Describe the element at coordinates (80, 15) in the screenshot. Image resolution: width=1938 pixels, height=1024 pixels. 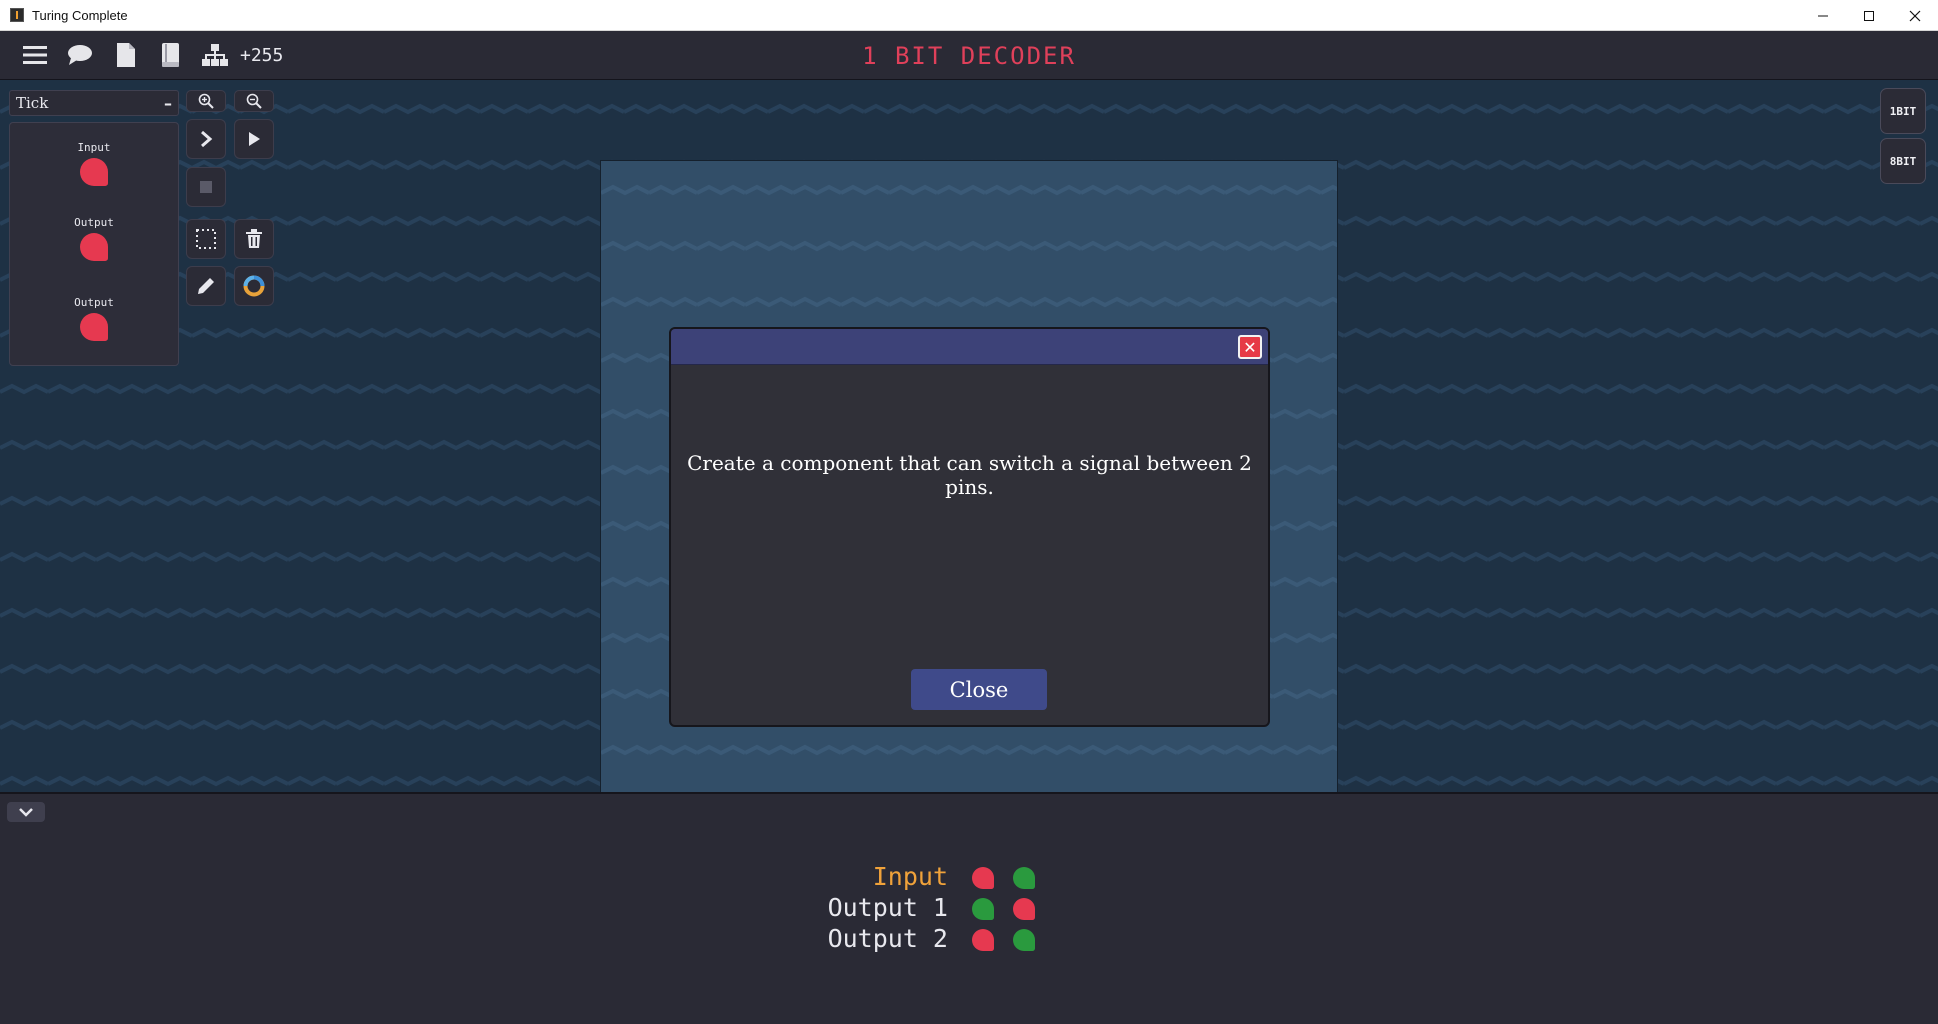
I see `window-title: Turing Complete` at that location.